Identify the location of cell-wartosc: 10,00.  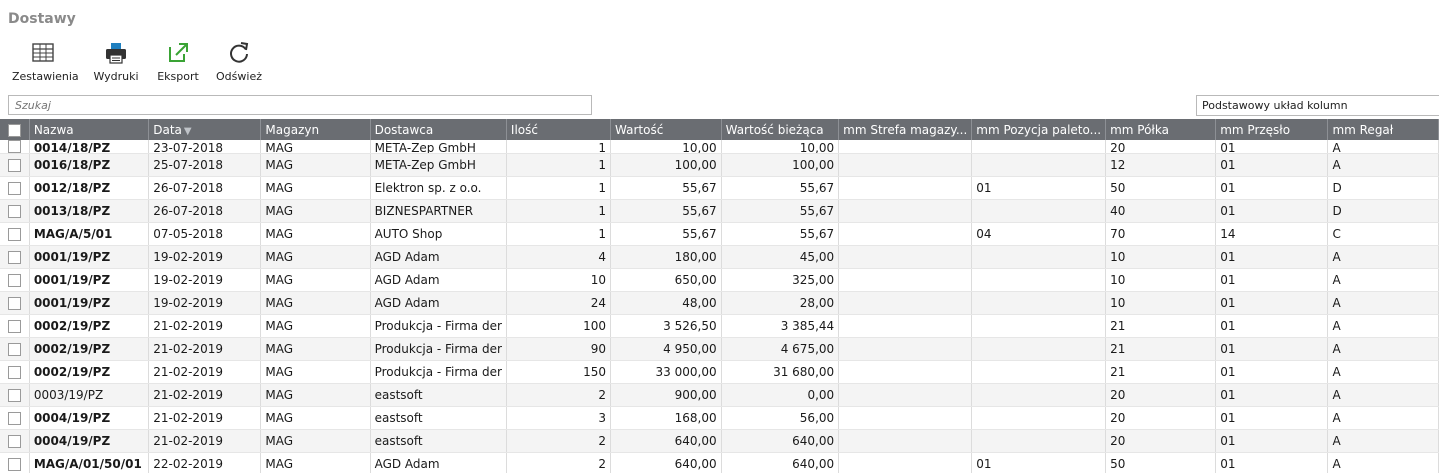
(666, 147).